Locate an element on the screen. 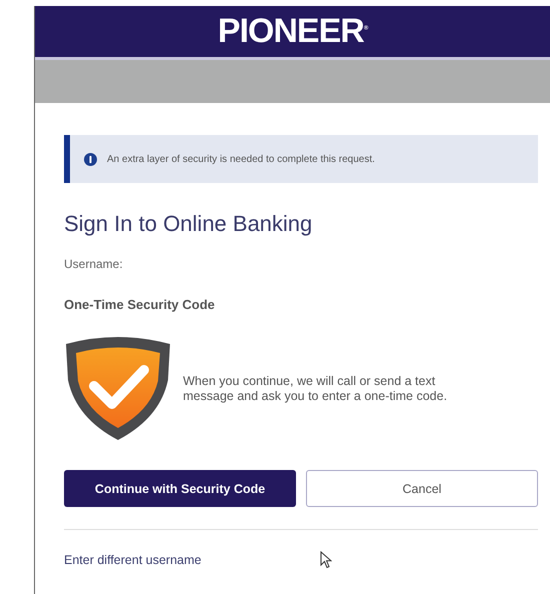  continue-button: Continue with Security Code is located at coordinates (180, 488).